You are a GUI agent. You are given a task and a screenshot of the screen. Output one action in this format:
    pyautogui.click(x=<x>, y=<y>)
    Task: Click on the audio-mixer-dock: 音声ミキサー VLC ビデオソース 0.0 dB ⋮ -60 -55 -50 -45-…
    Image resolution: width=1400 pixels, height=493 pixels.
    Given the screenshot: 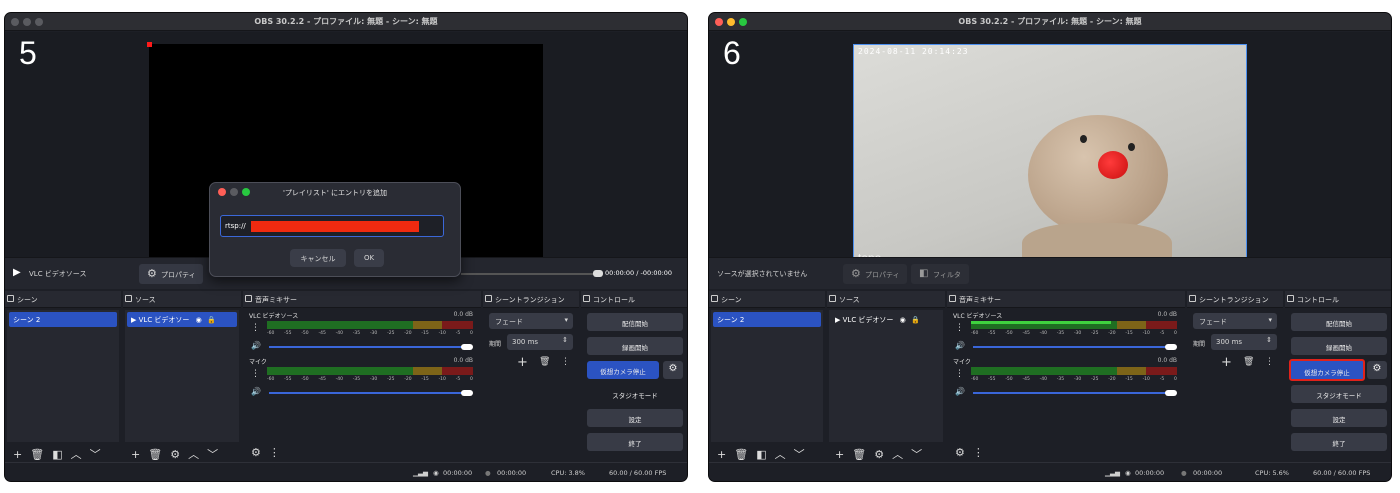 What is the action you would take?
    pyautogui.click(x=1066, y=377)
    